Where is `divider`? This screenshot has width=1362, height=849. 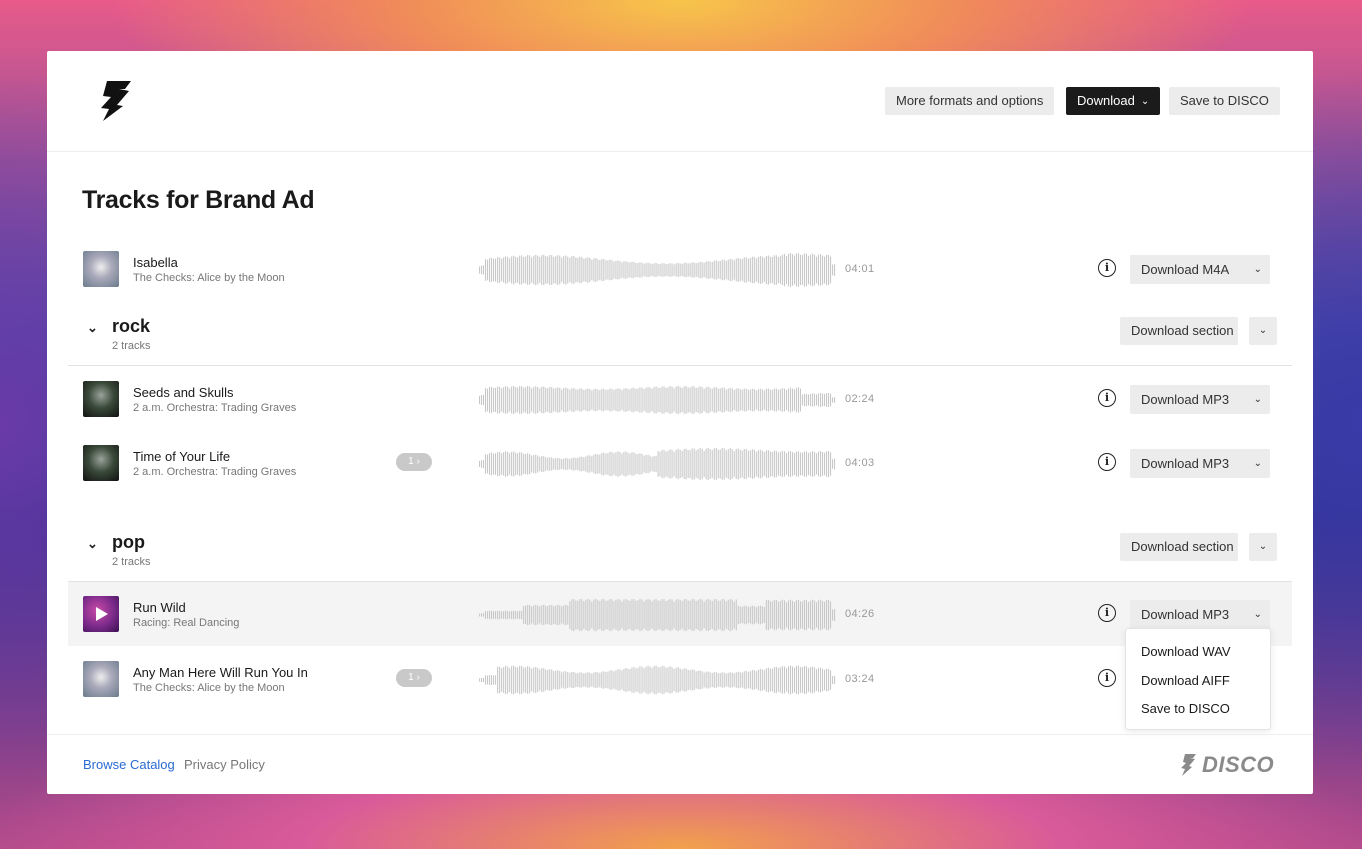
divider is located at coordinates (680, 365).